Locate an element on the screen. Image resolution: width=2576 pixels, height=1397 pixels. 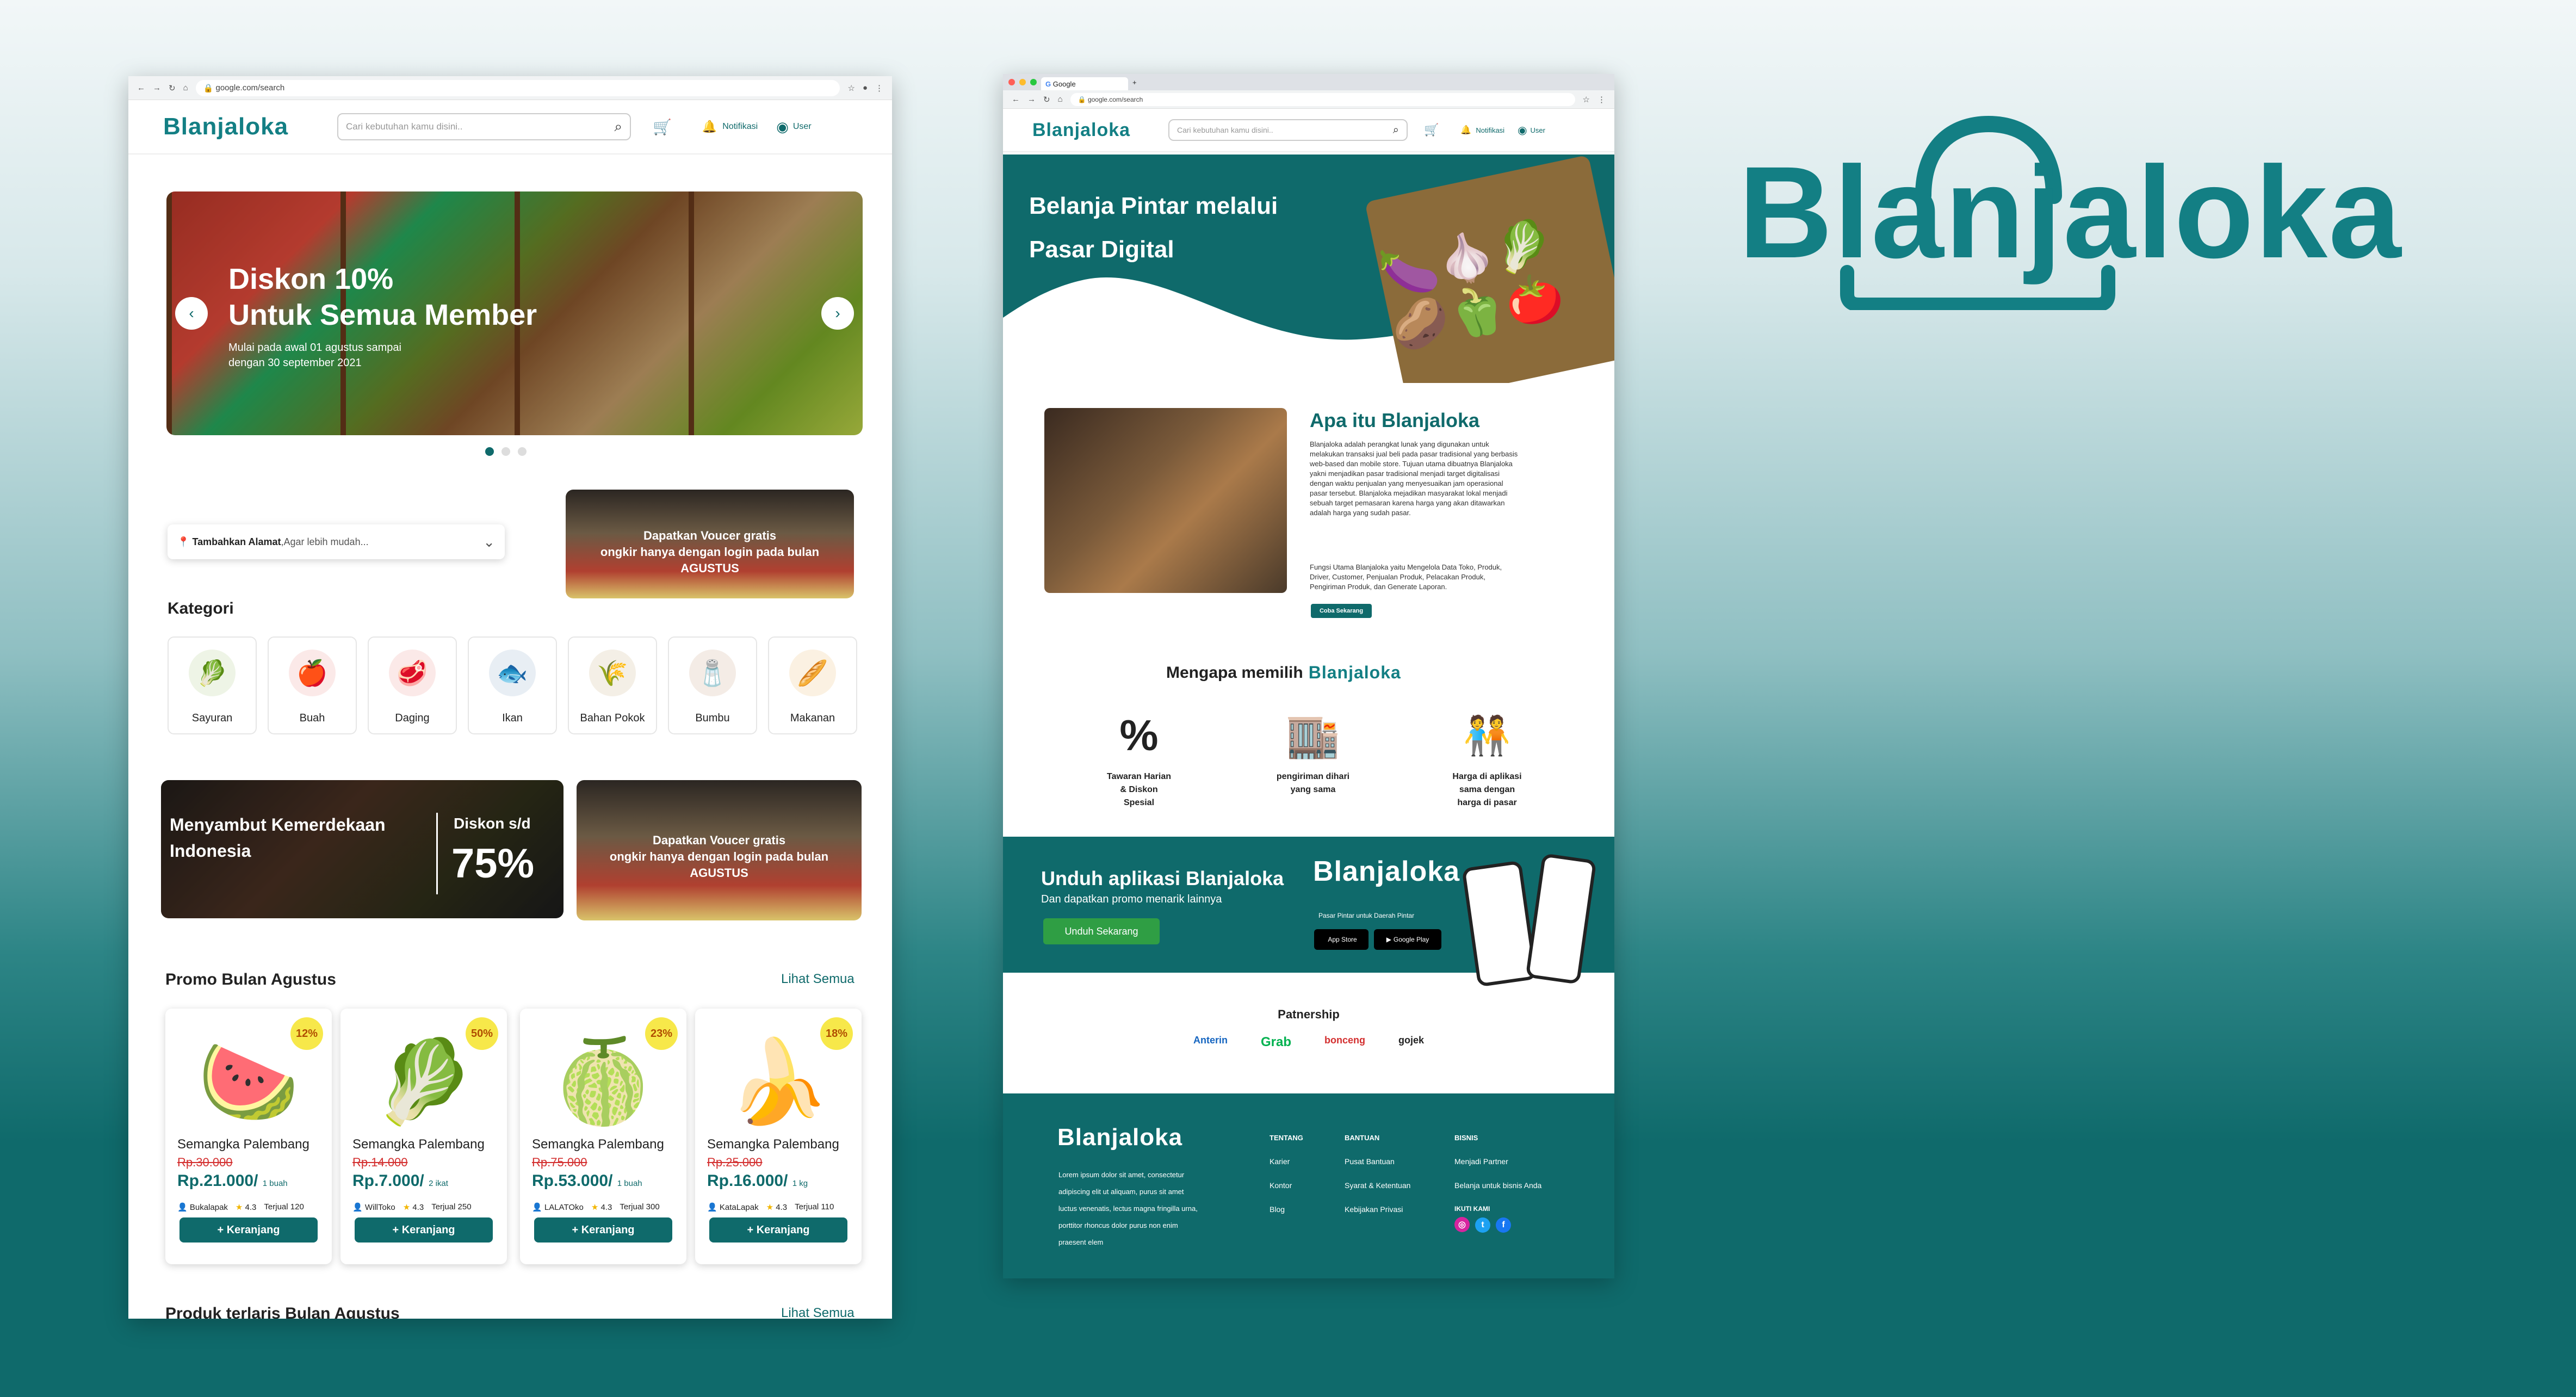
product-old-price: Rp.30.000 is located at coordinates (205, 1162).